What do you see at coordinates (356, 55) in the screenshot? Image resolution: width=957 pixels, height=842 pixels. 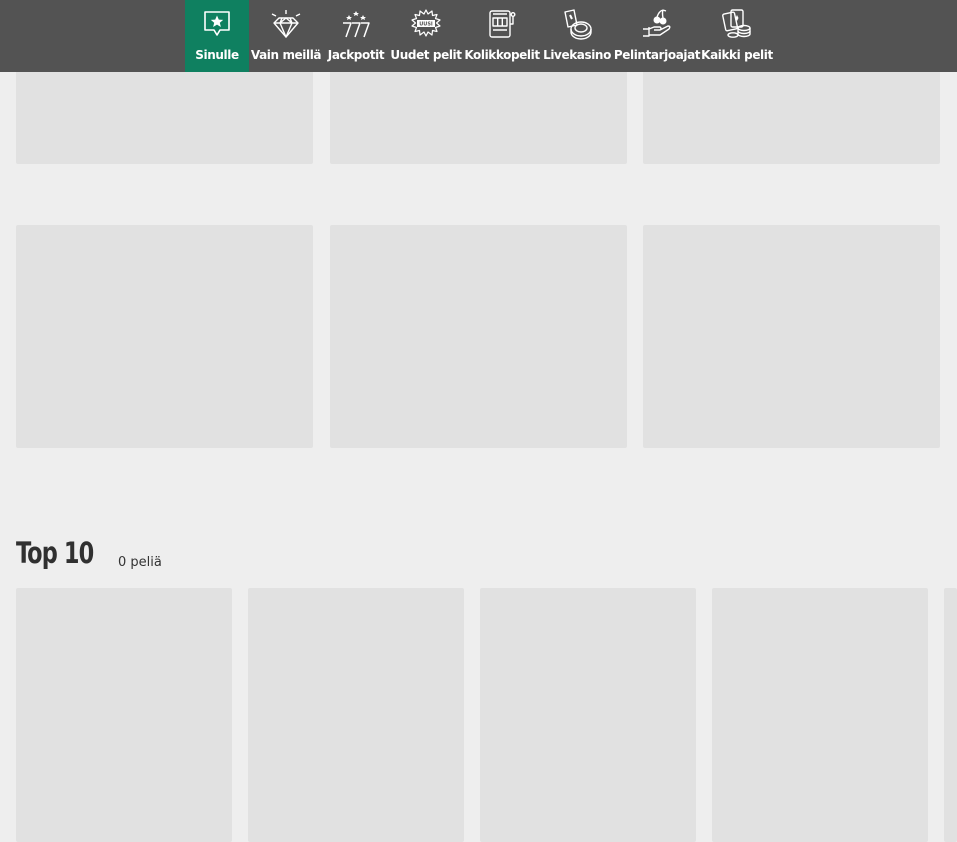 I see `tab-label: Jackpotit` at bounding box center [356, 55].